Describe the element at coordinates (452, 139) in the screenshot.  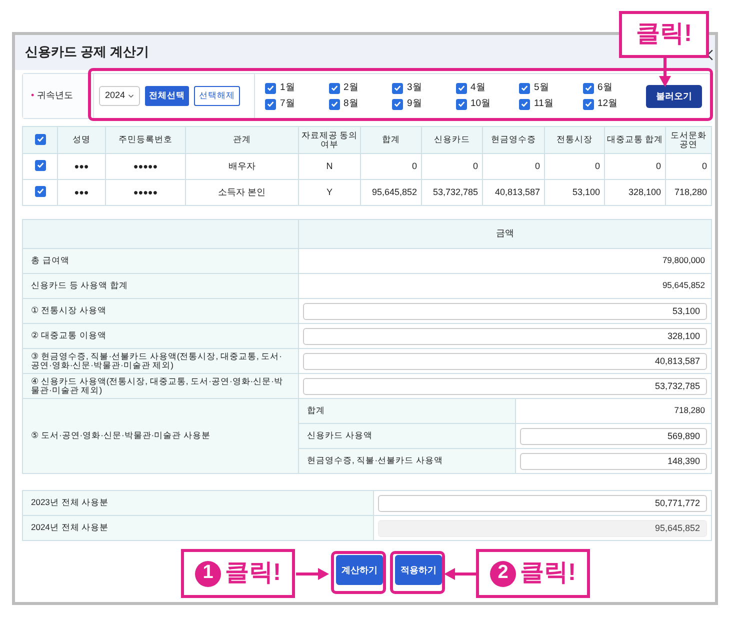
I see `column-header: 신용카드` at that location.